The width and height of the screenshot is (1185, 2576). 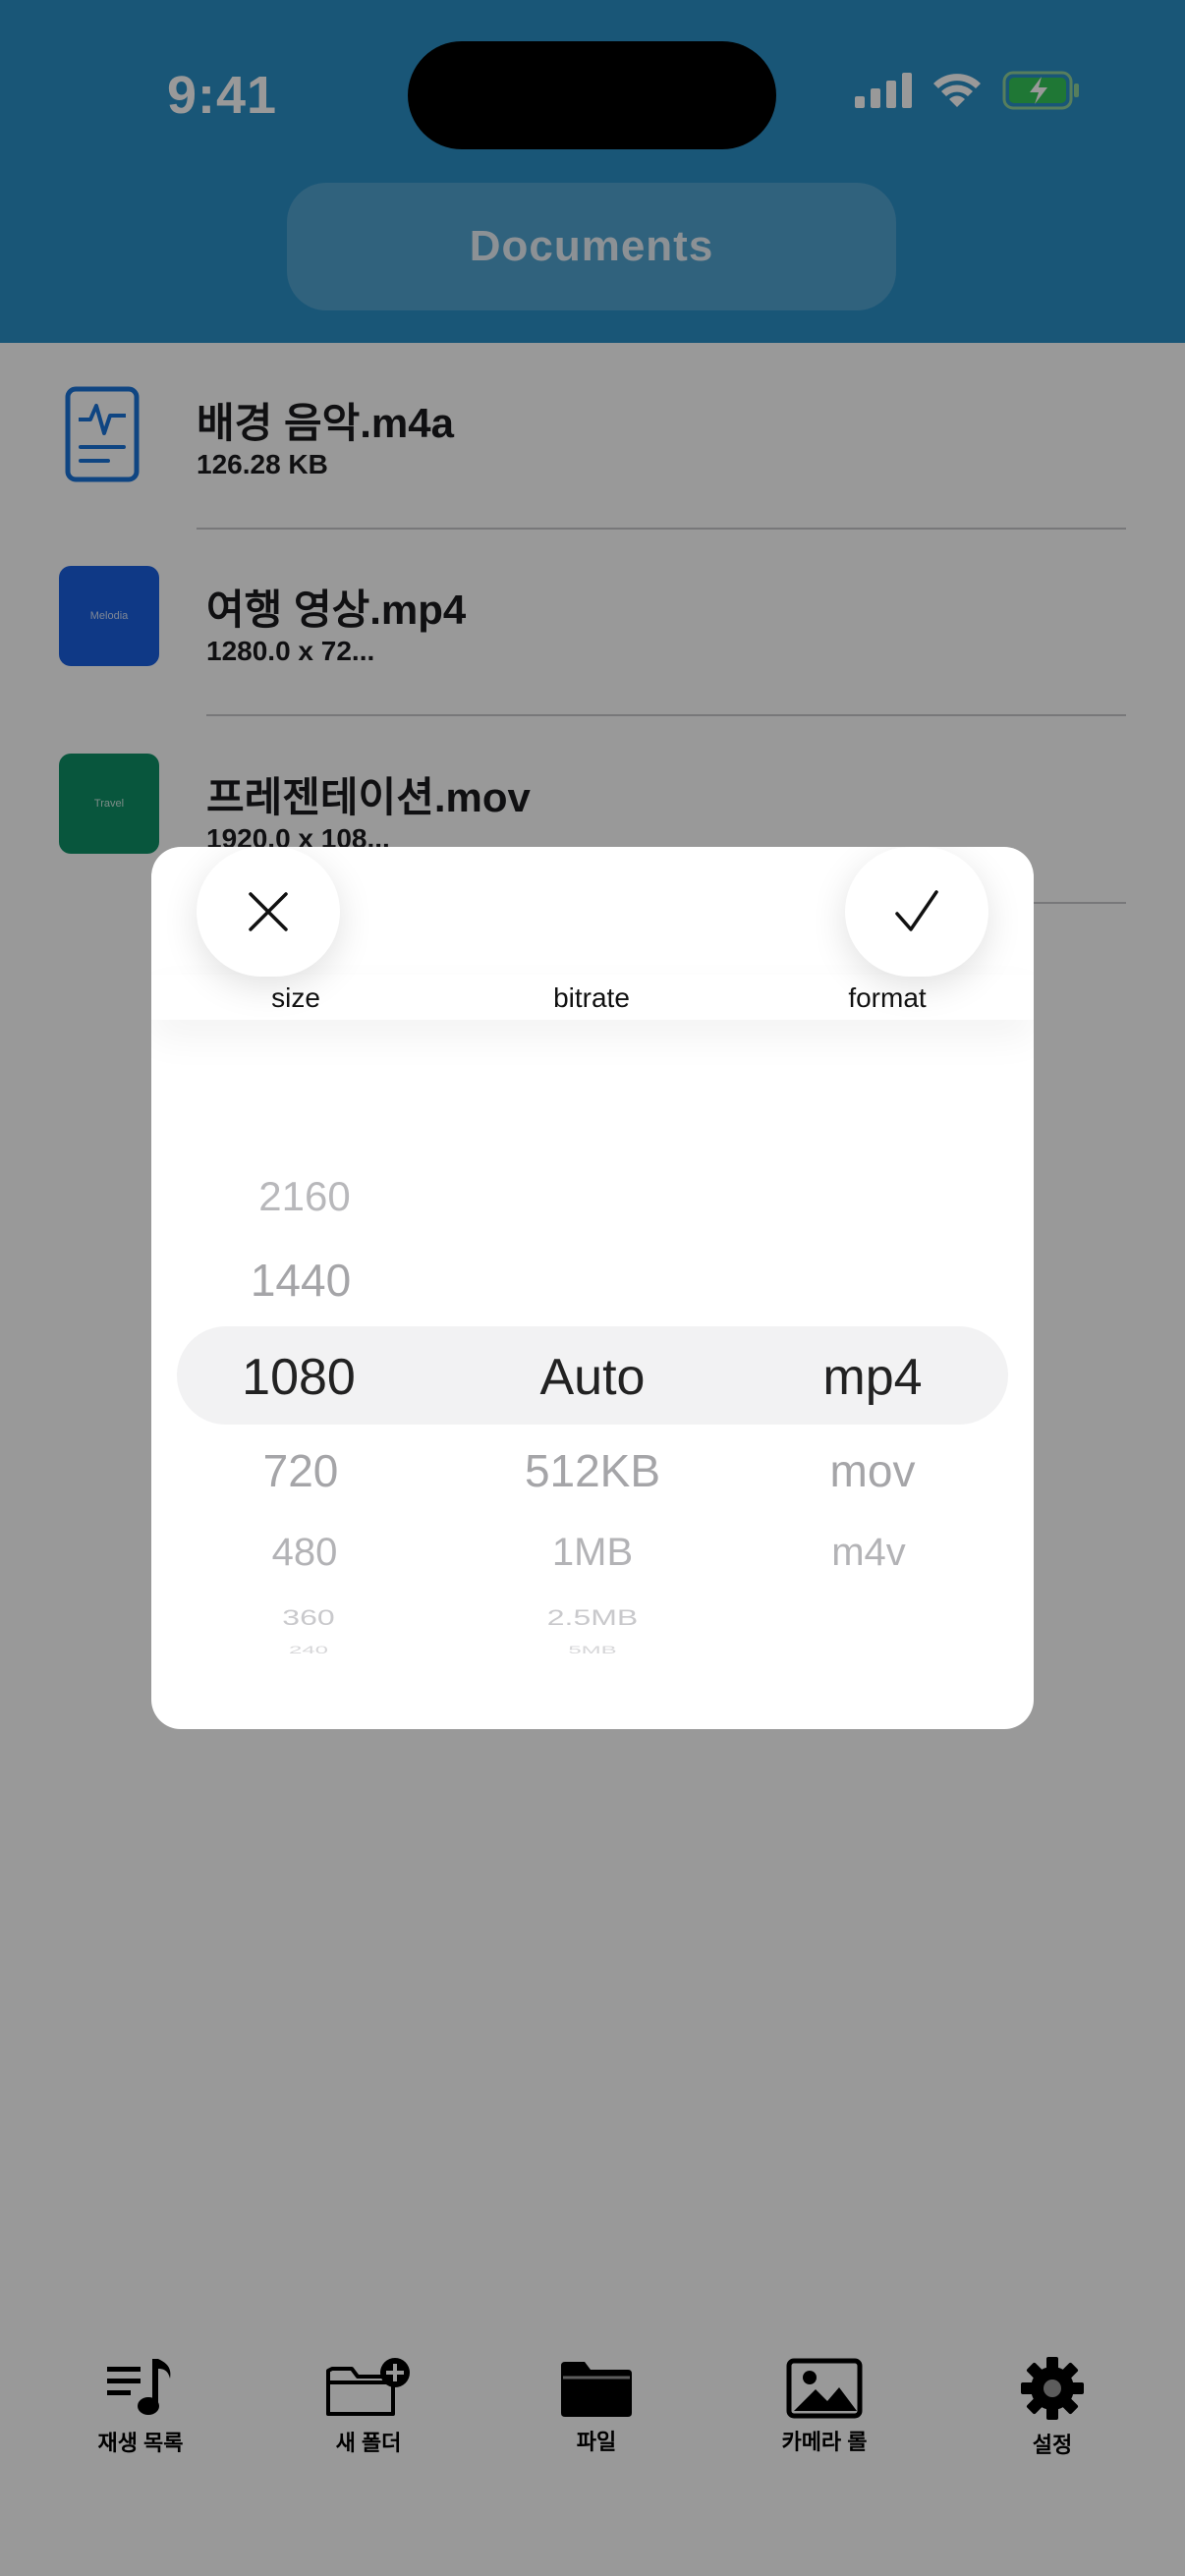 I want to click on picker-option: m4v, so click(x=869, y=1553).